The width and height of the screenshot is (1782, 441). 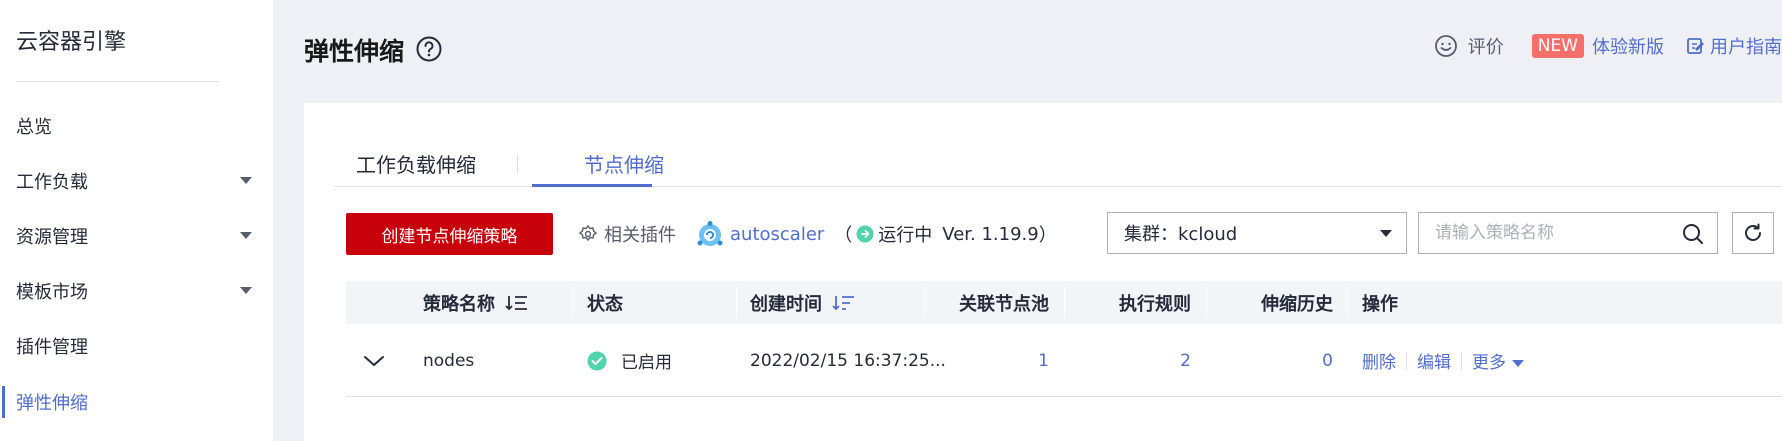 I want to click on paren-close: ）, so click(x=1047, y=235).